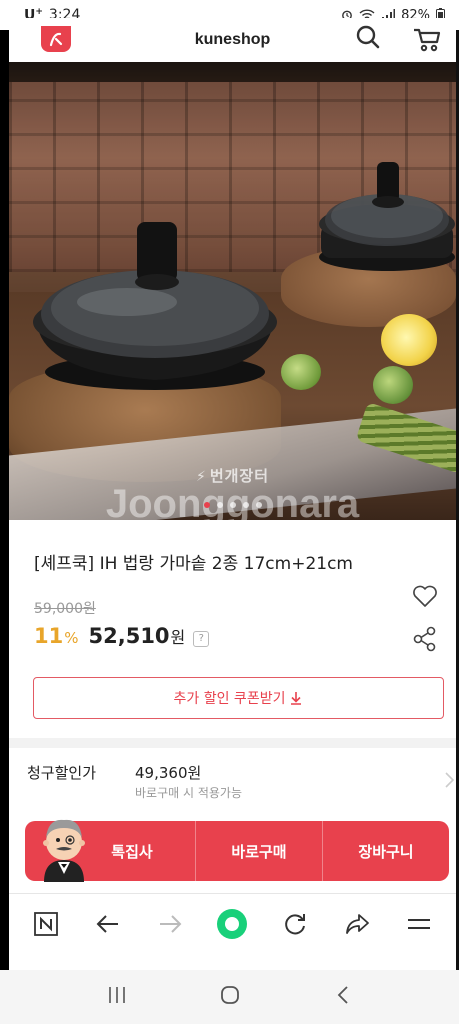  I want to click on sale-price: 52,510, so click(129, 636).